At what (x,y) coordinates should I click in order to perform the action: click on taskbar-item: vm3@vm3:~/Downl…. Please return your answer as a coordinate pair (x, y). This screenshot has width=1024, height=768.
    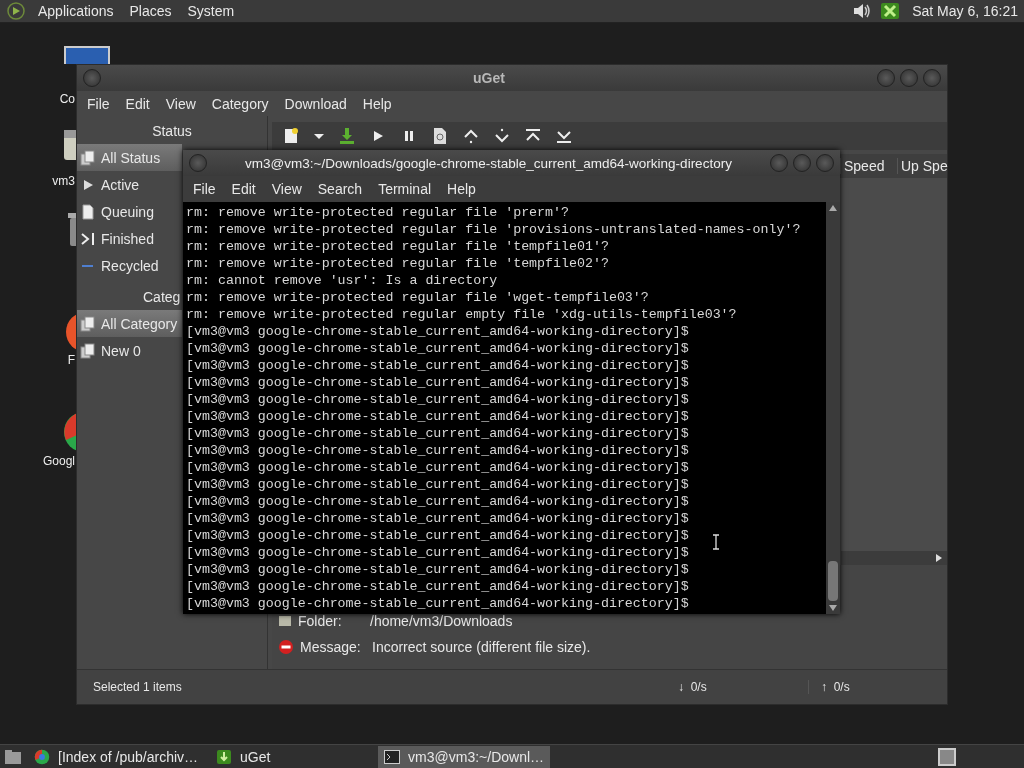
    Looking at the image, I should click on (464, 756).